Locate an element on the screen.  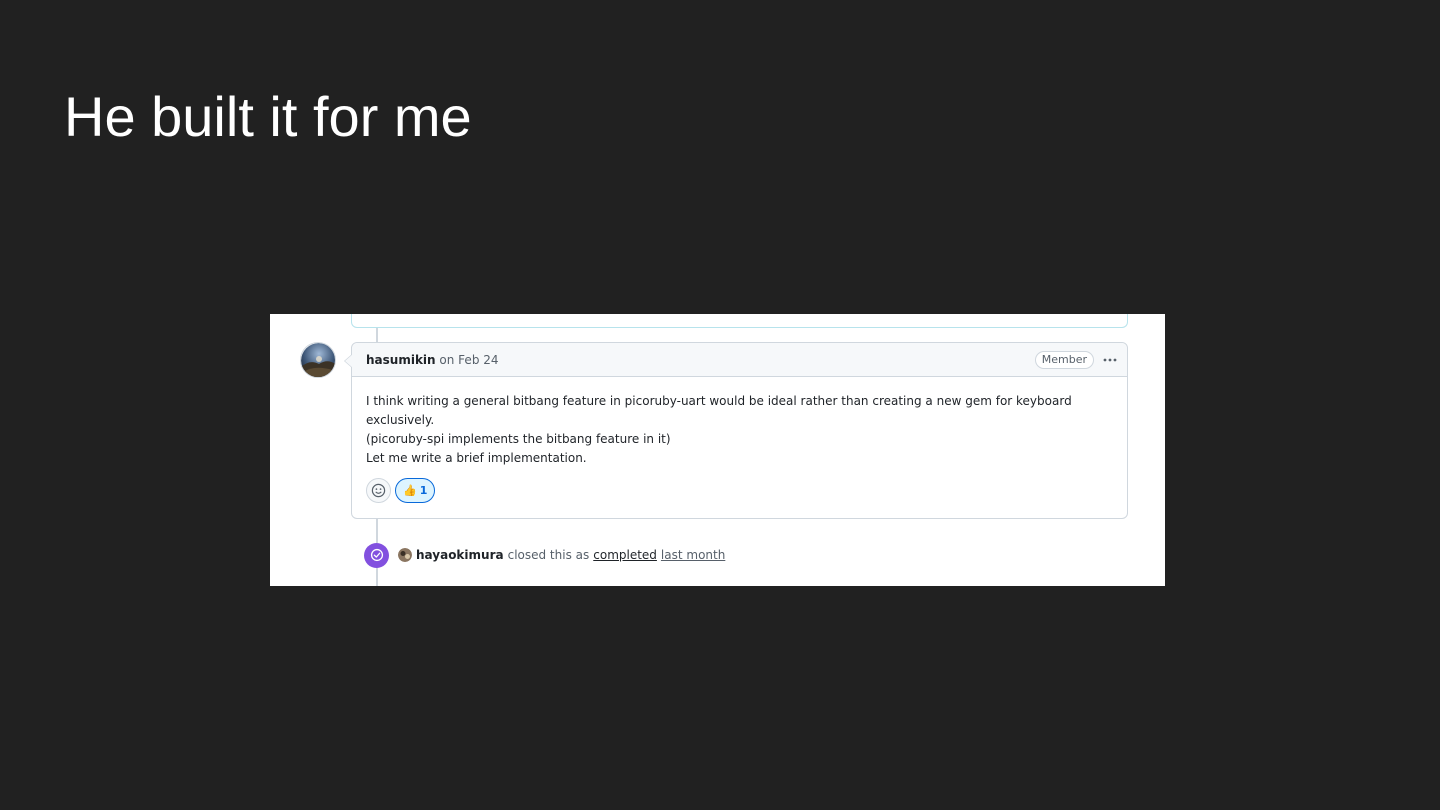
thumbs-up-icon: 👍 is located at coordinates (410, 490).